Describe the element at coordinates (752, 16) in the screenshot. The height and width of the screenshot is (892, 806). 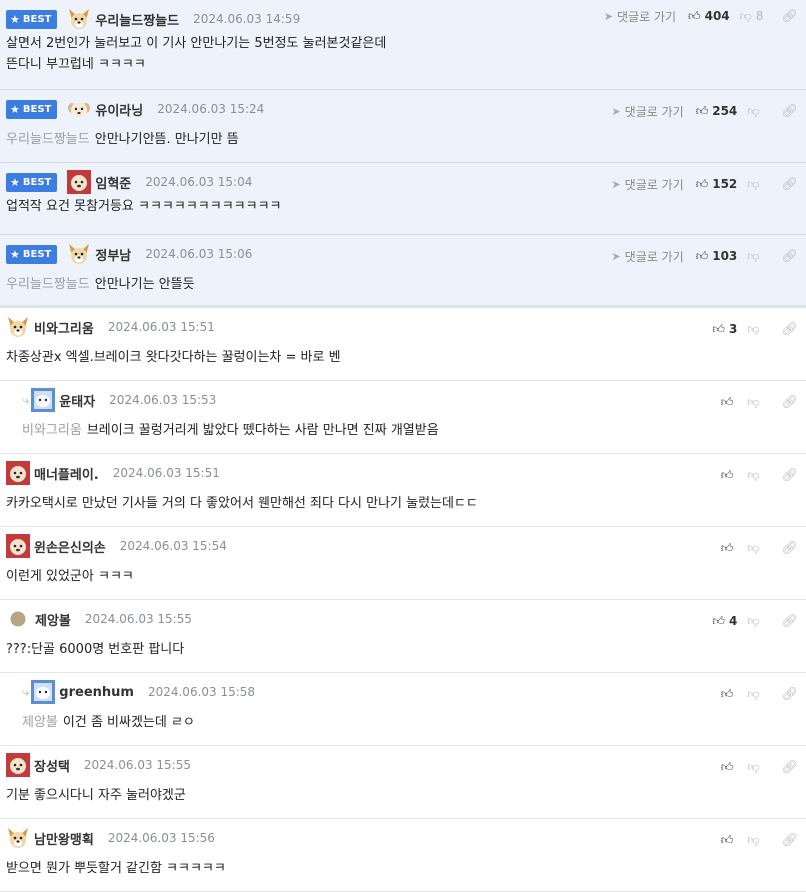
I see `downvote-button: 👎︎ 8` at that location.